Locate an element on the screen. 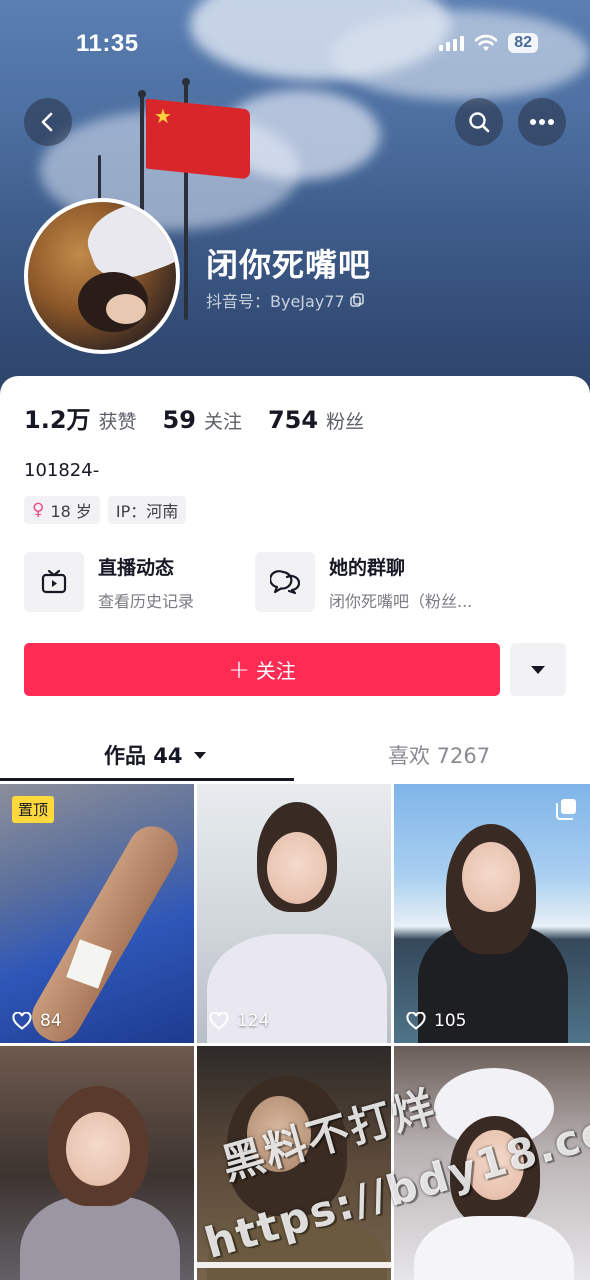  profile-nickname: 闭你死嘴吧 is located at coordinates (289, 265).